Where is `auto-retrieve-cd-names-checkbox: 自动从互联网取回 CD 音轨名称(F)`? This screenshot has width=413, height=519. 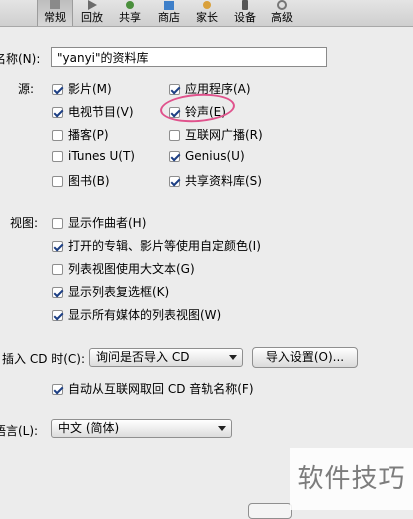 auto-retrieve-cd-names-checkbox: 自动从互联网取回 CD 音轨名称(F) is located at coordinates (153, 389).